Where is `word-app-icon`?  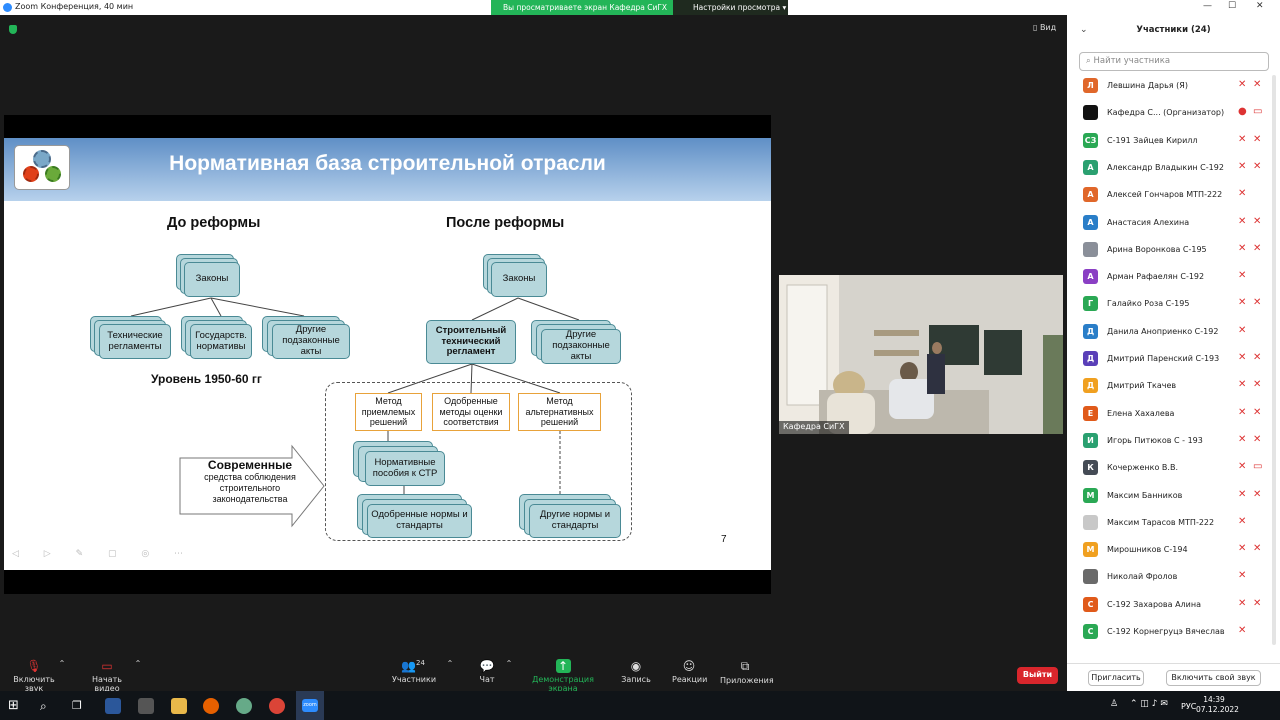 word-app-icon is located at coordinates (113, 706).